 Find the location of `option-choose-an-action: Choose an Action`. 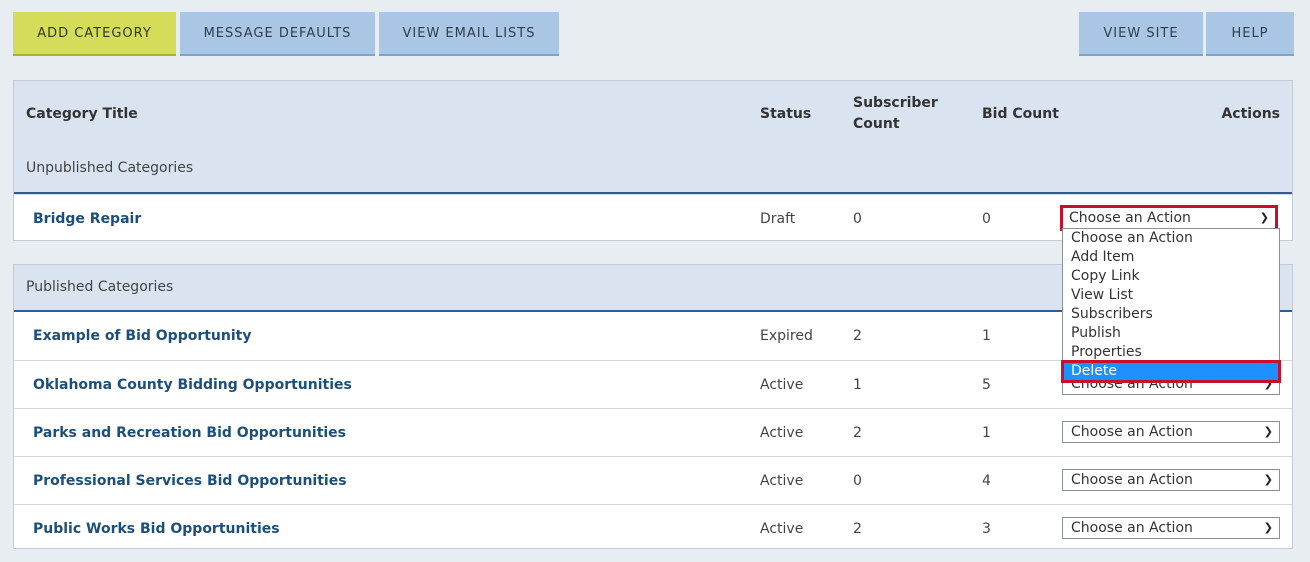

option-choose-an-action: Choose an Action is located at coordinates (1171, 238).